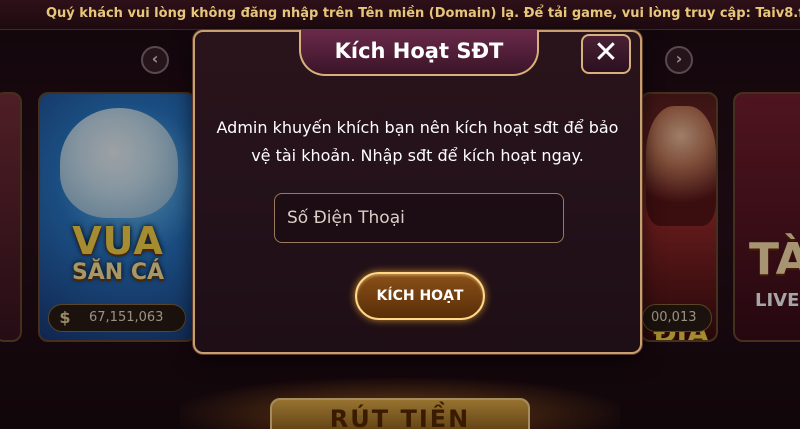 The height and width of the screenshot is (429, 800). I want to click on close-icon: ✕, so click(606, 52).